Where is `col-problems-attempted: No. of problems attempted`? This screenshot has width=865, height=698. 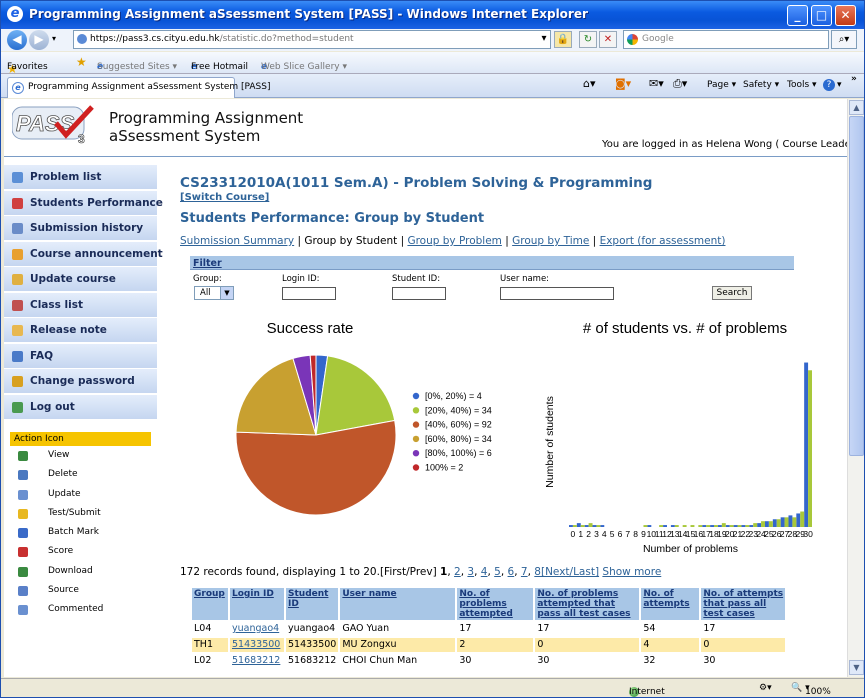 col-problems-attempted: No. of problems attempted is located at coordinates (495, 604).